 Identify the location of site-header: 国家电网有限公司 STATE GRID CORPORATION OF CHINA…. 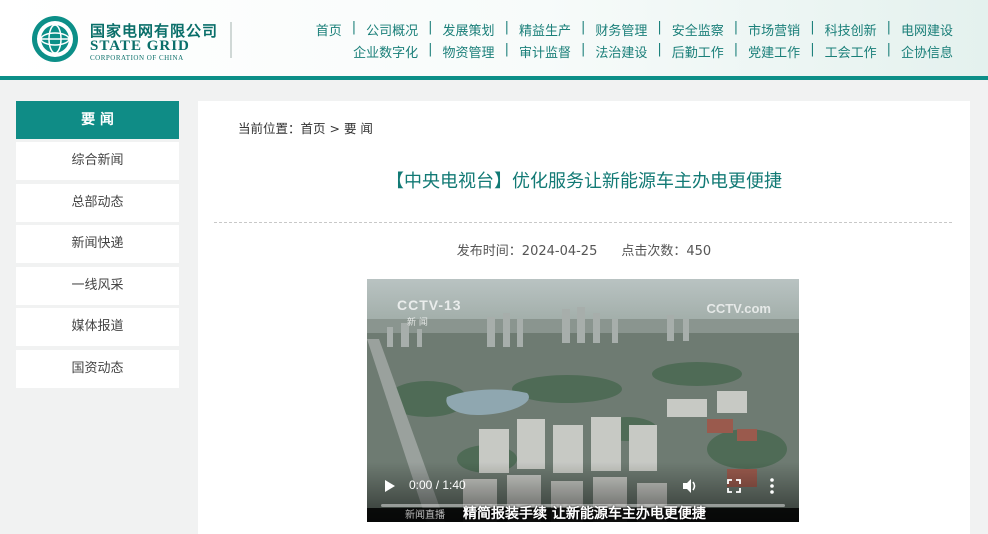
(494, 38).